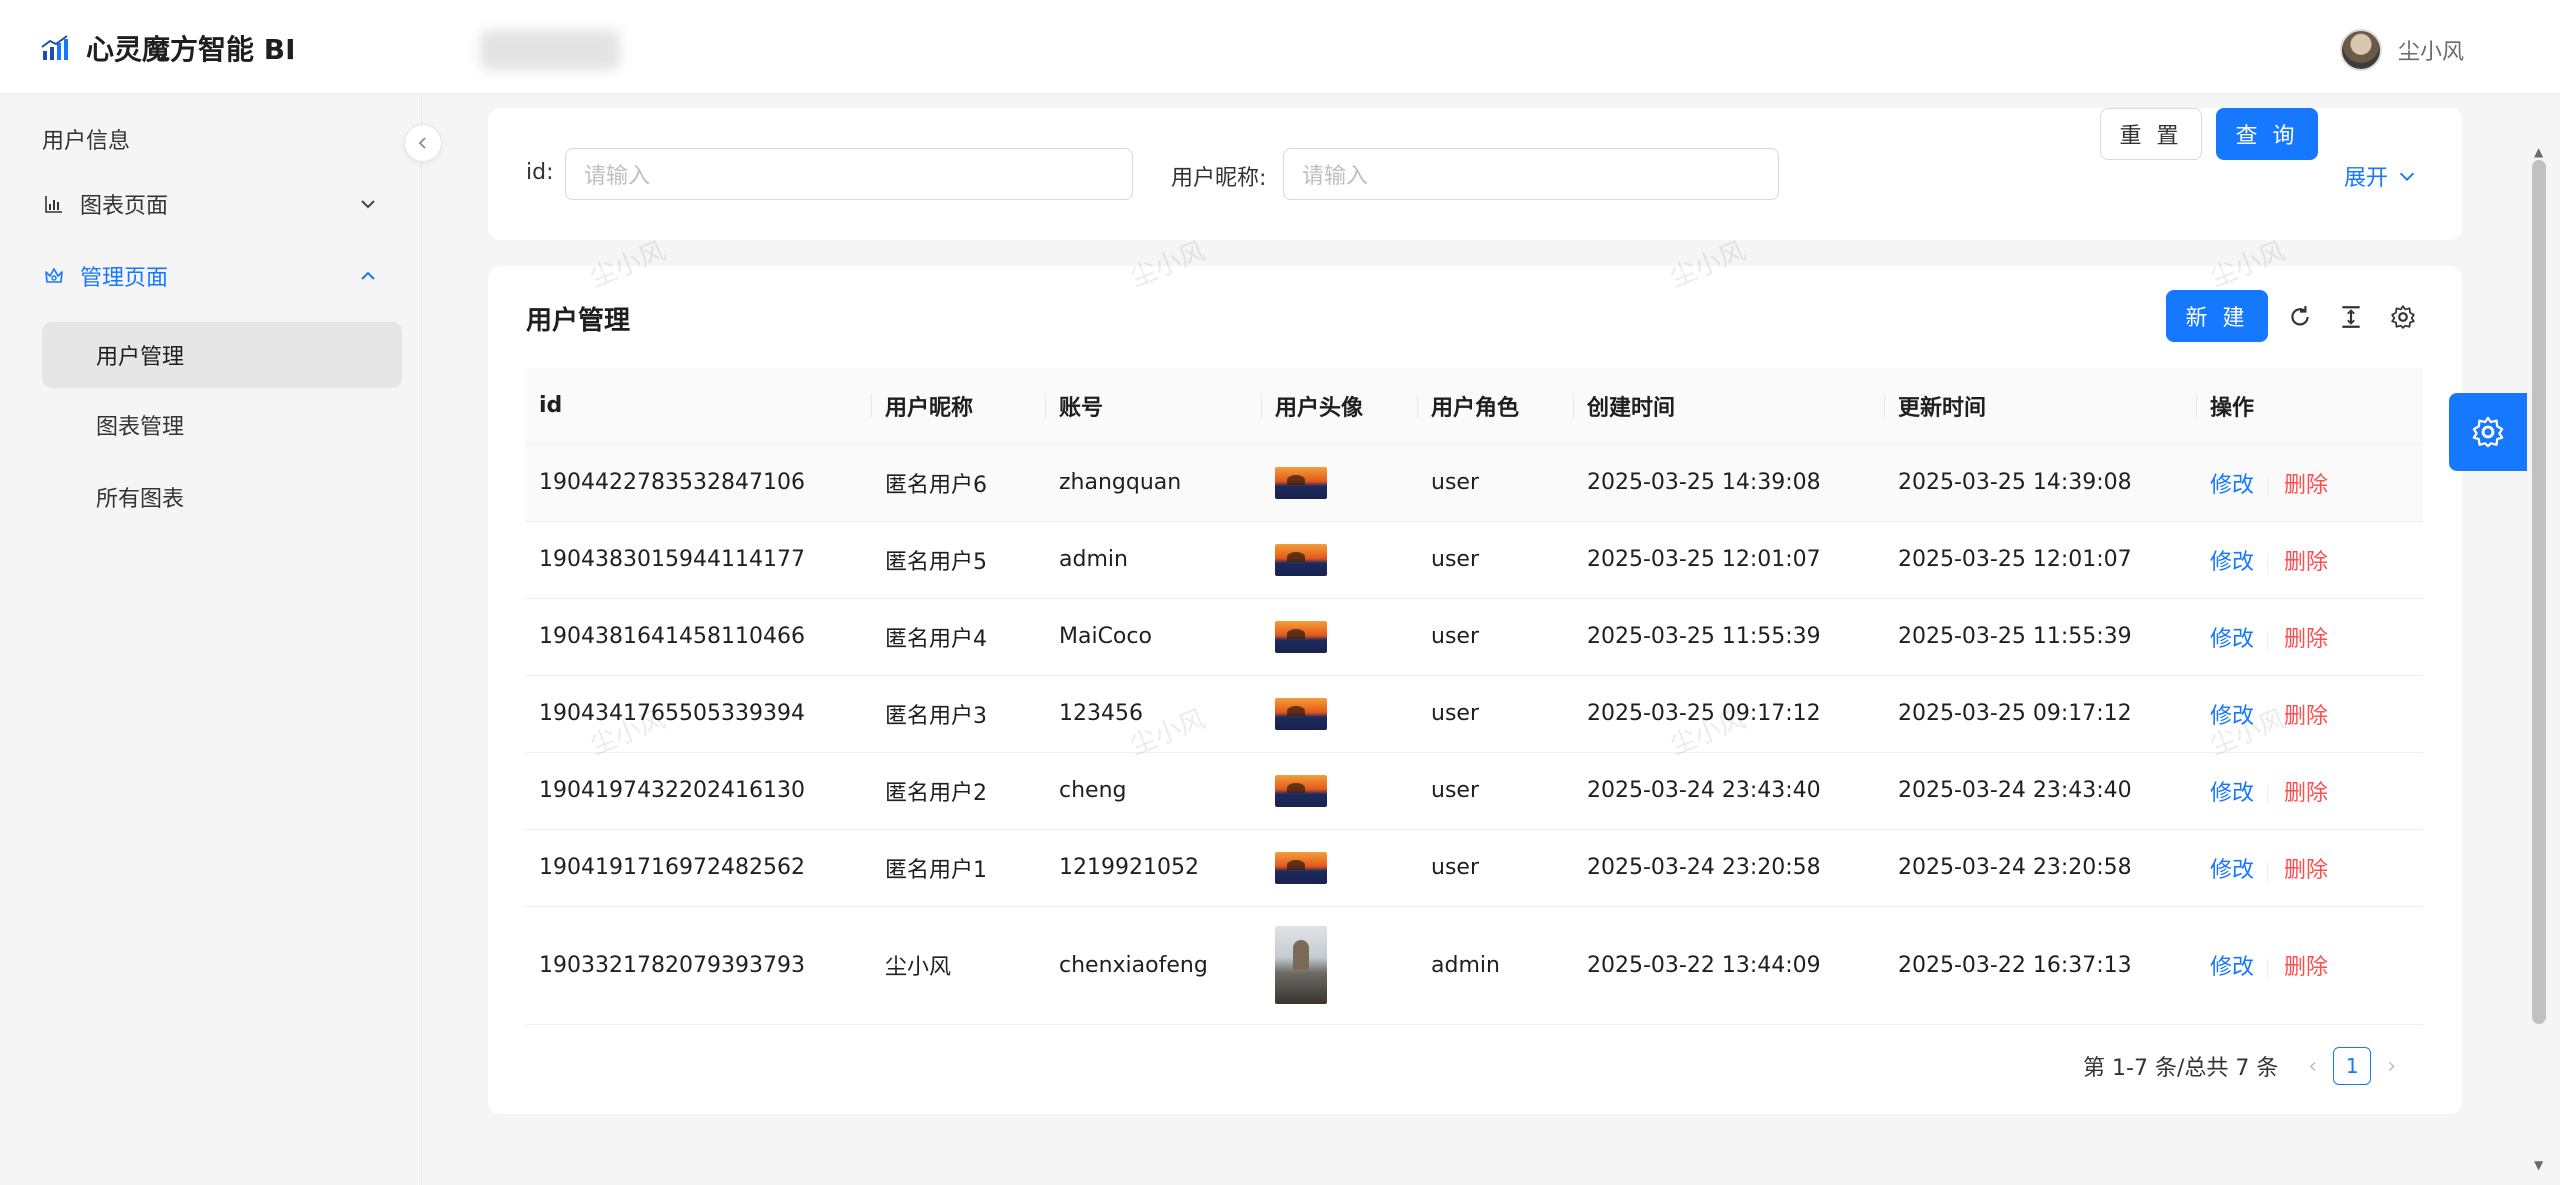 The height and width of the screenshot is (1185, 2560). I want to click on sidebar-subitem-all-charts: 所有图表, so click(222, 497).